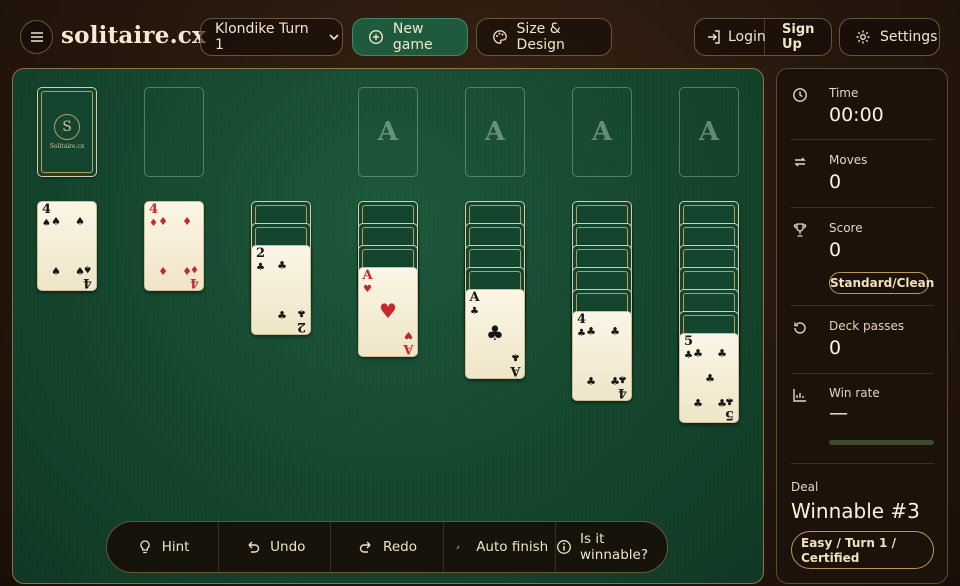  Describe the element at coordinates (867, 326) in the screenshot. I see `deck-passes-label: Deck passes` at that location.